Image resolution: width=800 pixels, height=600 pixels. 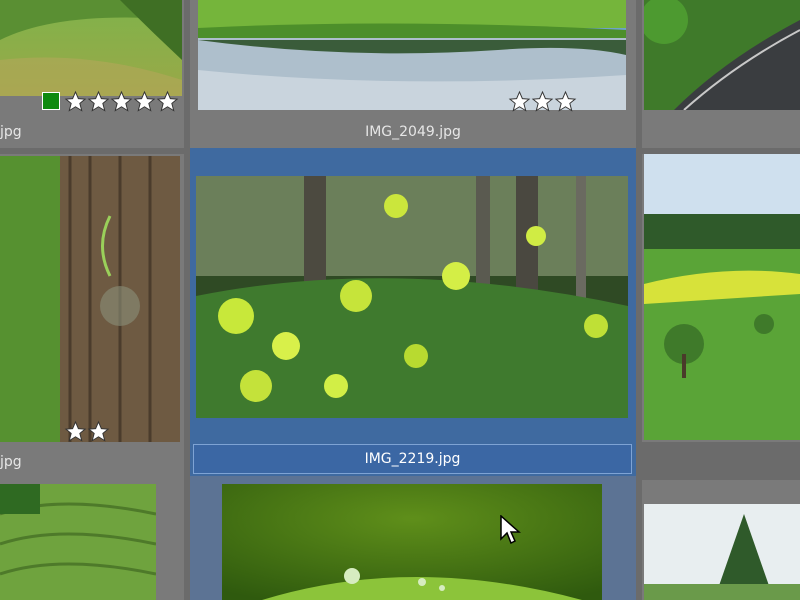 I want to click on thumbnail-cell-mid-right, so click(x=721, y=298).